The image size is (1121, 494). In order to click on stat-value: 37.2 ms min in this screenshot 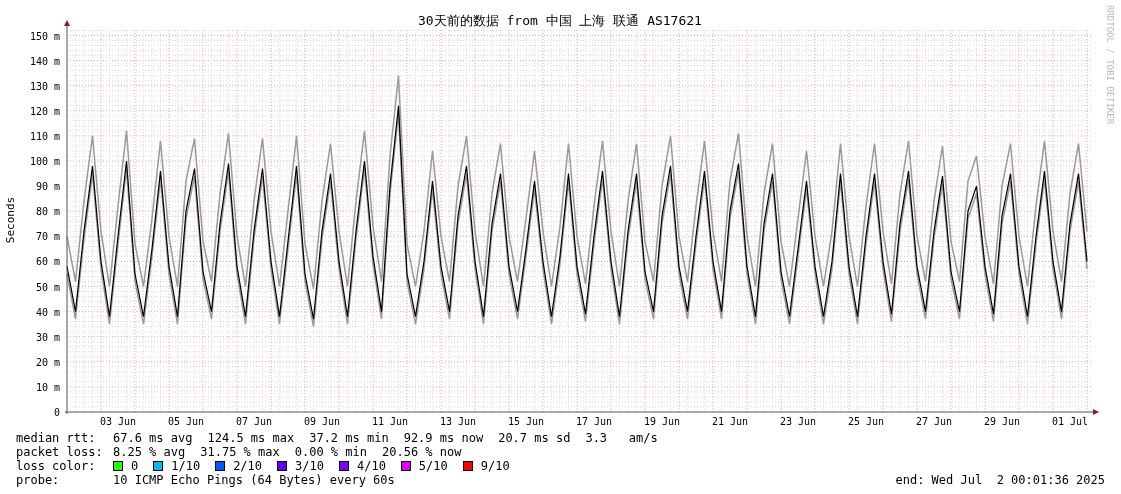, I will do `click(349, 438)`.